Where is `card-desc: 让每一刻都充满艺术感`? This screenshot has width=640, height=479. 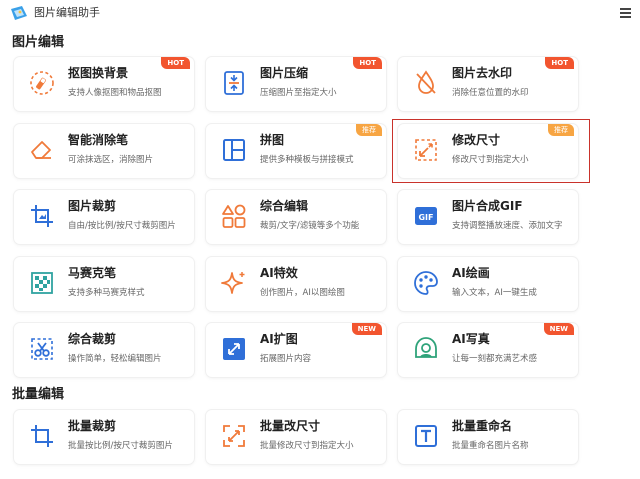
card-desc: 让每一刻都充满艺术感 is located at coordinates (495, 359).